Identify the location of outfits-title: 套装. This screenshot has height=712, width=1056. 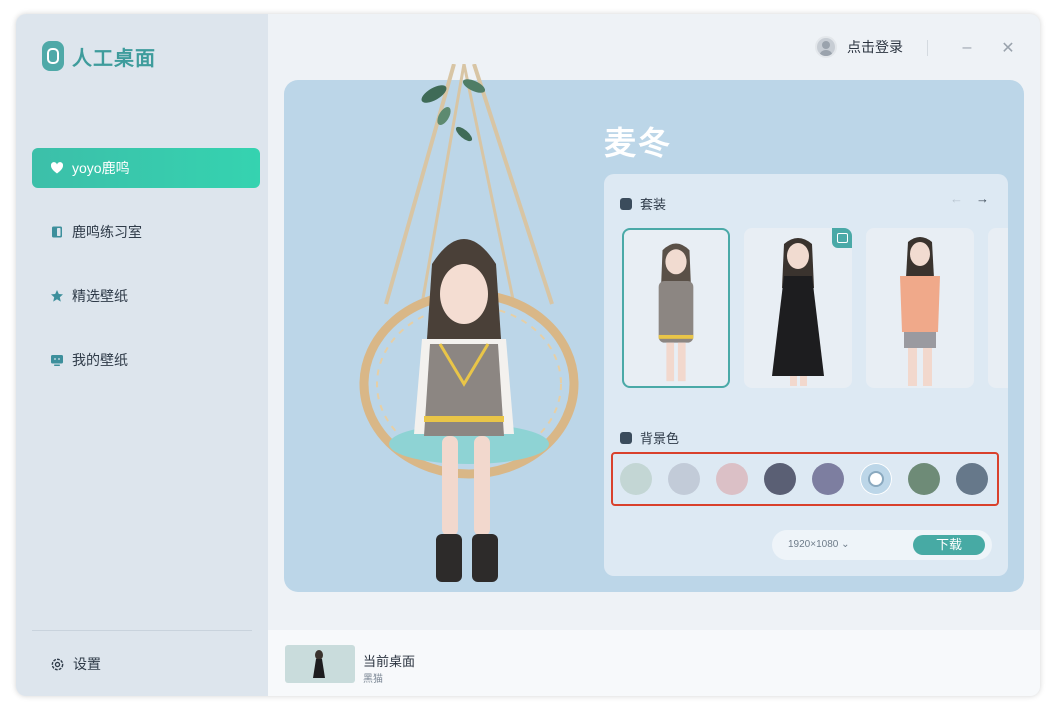
(653, 204).